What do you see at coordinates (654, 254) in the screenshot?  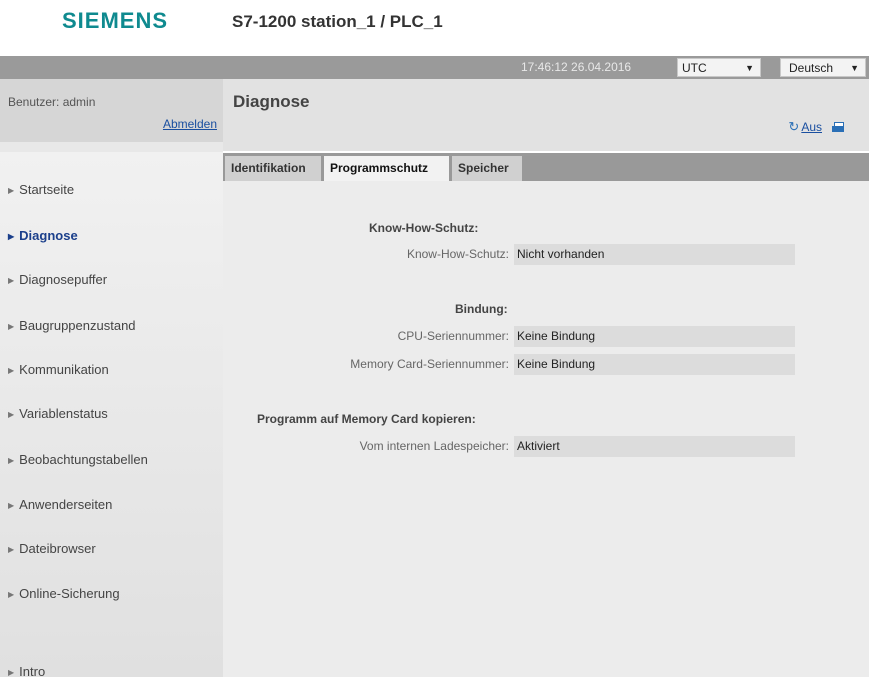 I see `know-how-value: Nicht vorhanden` at bounding box center [654, 254].